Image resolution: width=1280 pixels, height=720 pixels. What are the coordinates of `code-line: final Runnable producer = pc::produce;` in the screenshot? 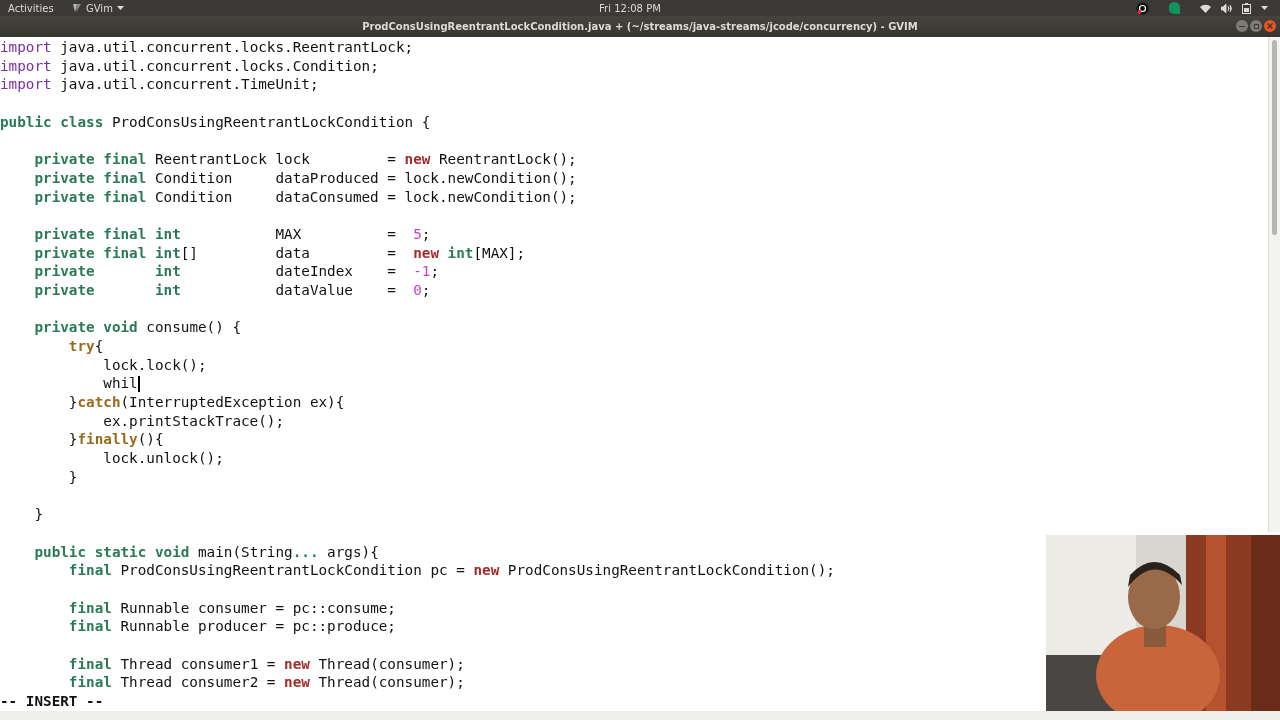 It's located at (231, 626).